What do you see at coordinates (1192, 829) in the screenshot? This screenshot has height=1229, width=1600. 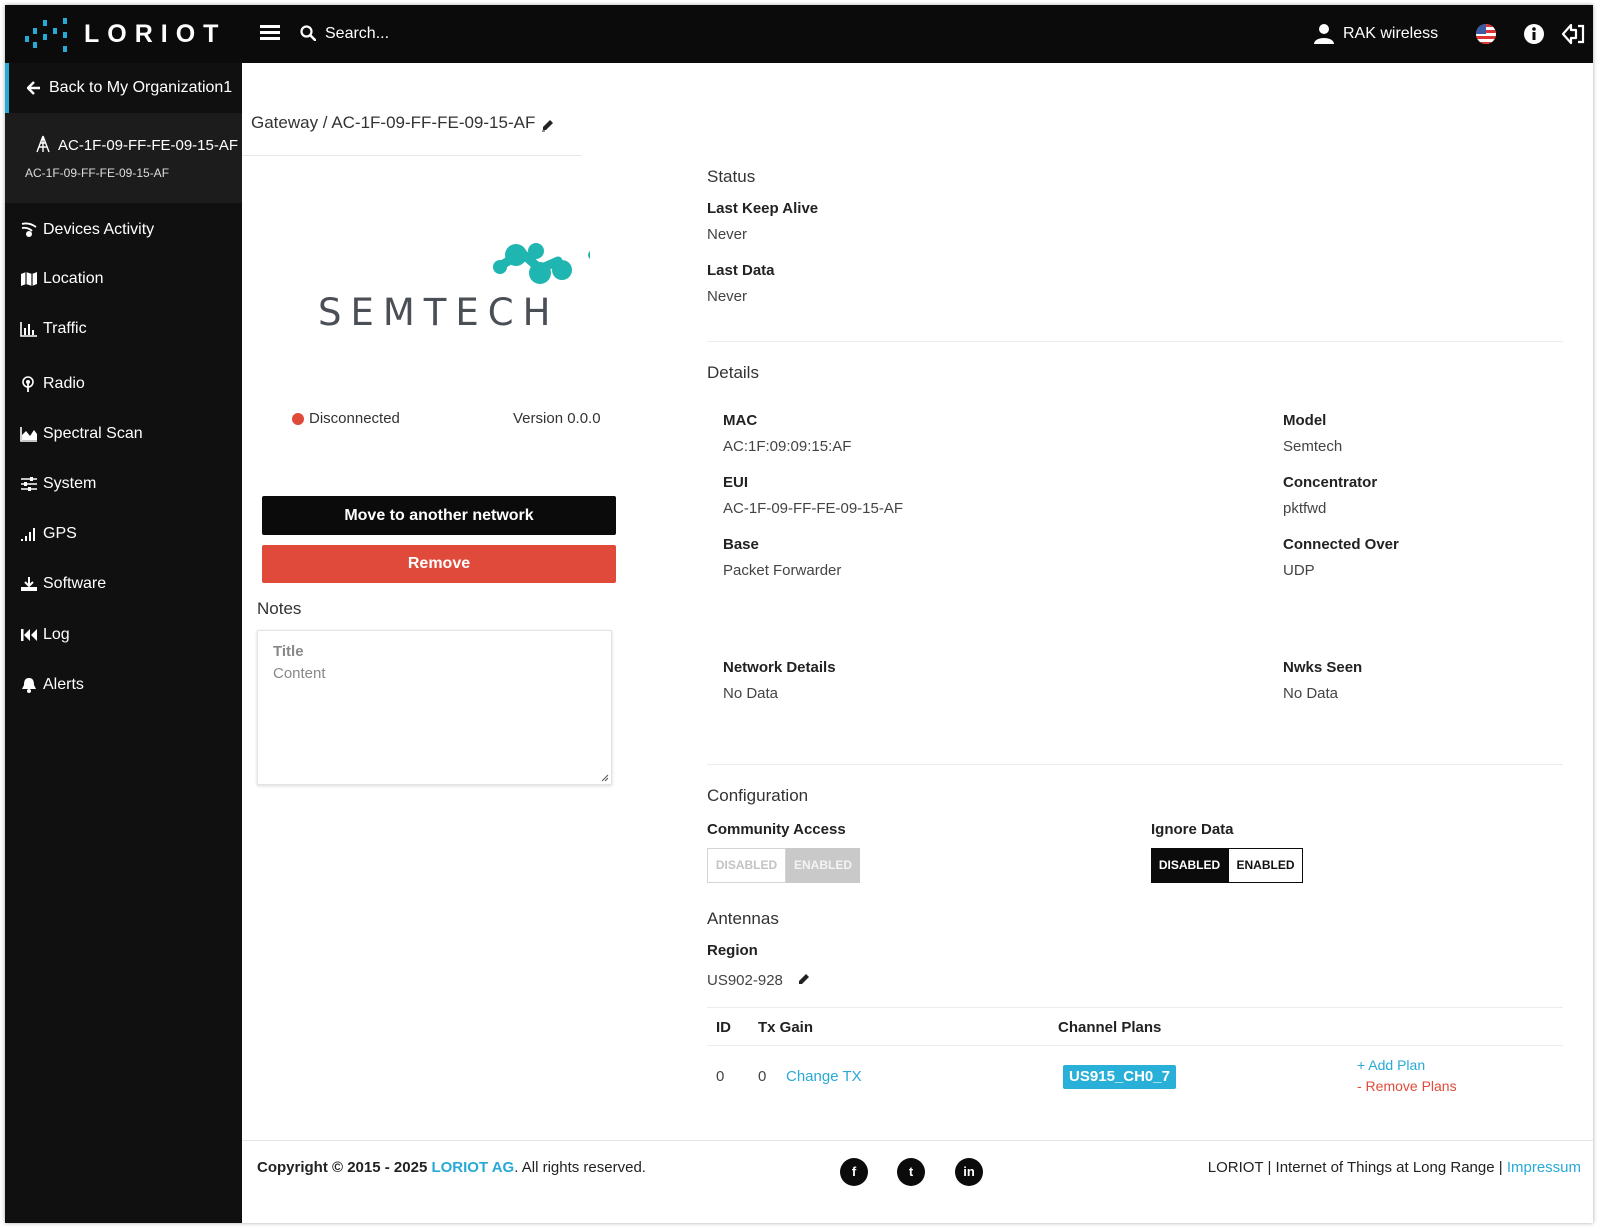 I see `ignore-data-label: Ignore Data` at bounding box center [1192, 829].